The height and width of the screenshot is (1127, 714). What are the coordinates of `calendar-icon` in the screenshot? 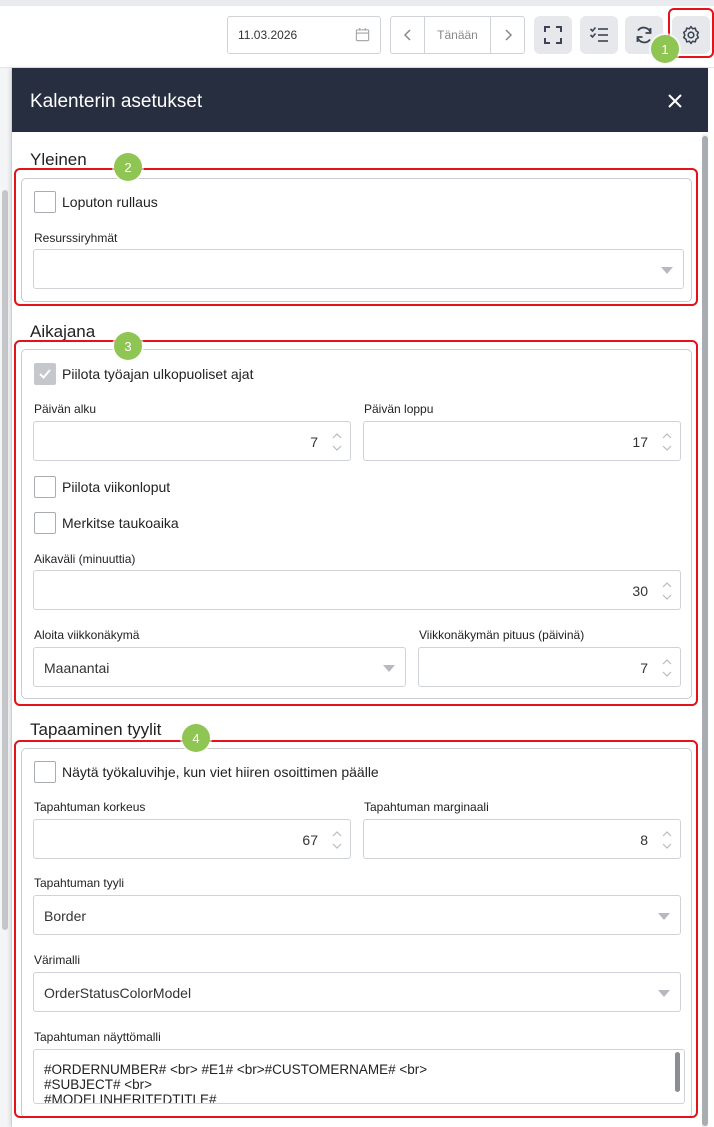 It's located at (362, 34).